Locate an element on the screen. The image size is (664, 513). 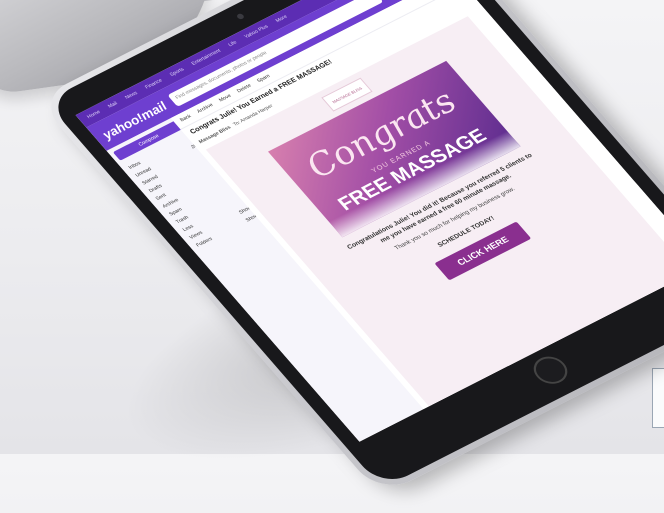
nav-home: Home is located at coordinates (94, 114).